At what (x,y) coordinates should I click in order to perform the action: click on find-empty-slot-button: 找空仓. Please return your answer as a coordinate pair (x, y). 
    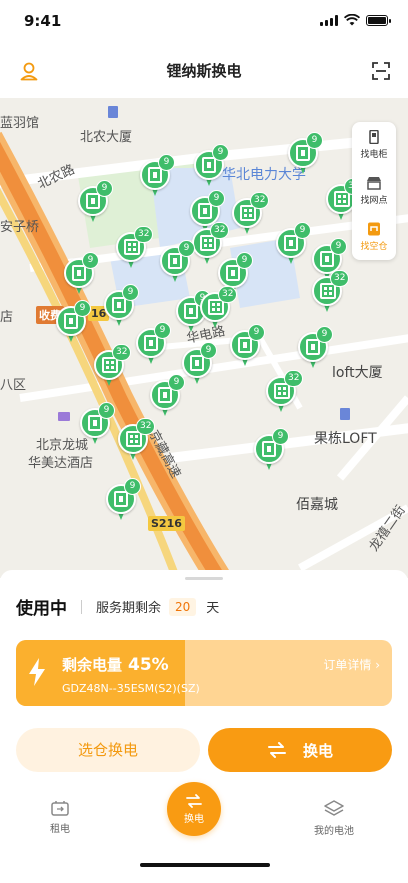
    Looking at the image, I should click on (374, 237).